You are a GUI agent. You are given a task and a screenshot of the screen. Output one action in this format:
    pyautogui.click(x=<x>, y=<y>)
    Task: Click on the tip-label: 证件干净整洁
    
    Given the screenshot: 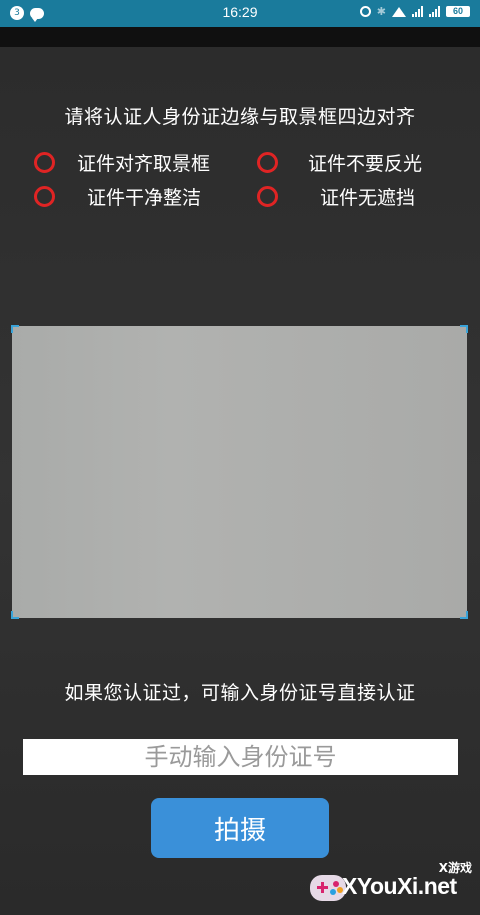 What is the action you would take?
    pyautogui.click(x=144, y=198)
    